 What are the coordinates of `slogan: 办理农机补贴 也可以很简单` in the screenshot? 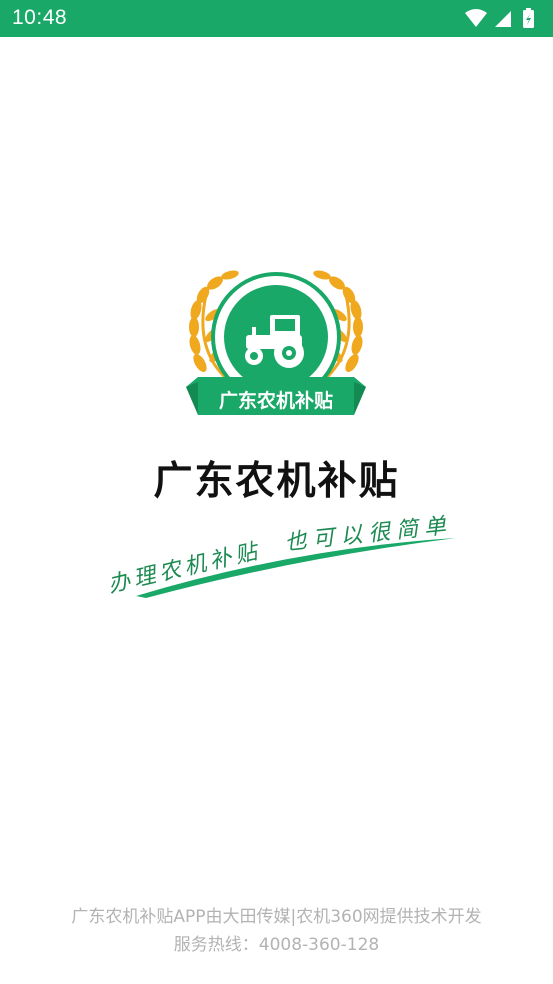 It's located at (281, 555).